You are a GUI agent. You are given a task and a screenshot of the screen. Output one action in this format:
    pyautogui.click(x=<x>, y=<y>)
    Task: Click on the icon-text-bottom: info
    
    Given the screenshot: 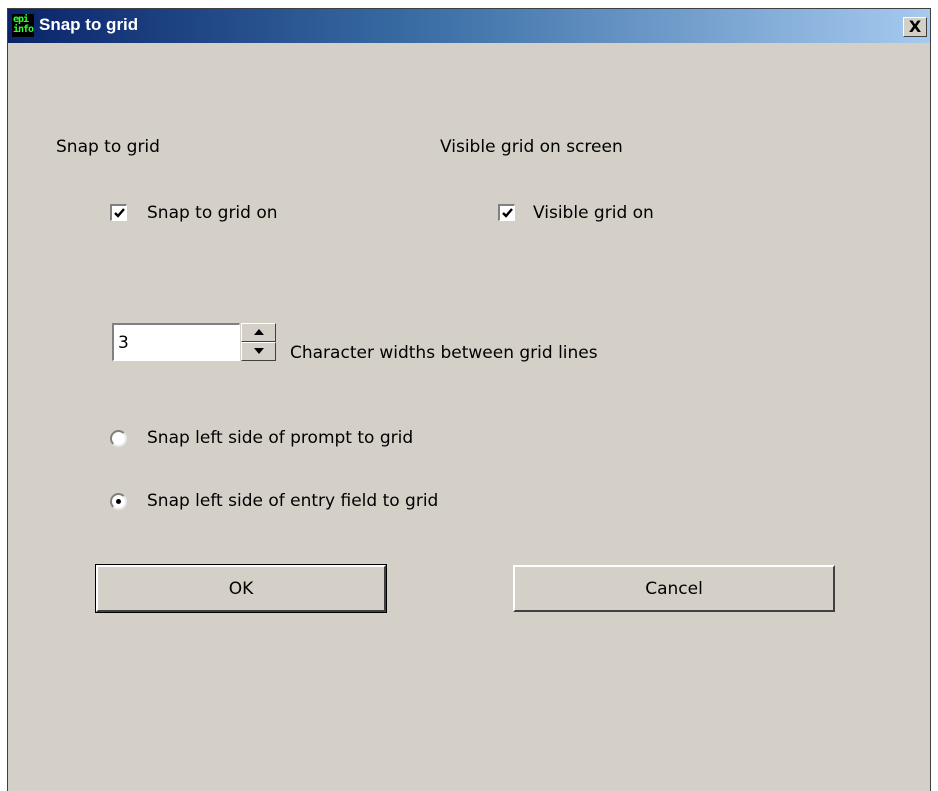 What is the action you would take?
    pyautogui.click(x=23, y=29)
    